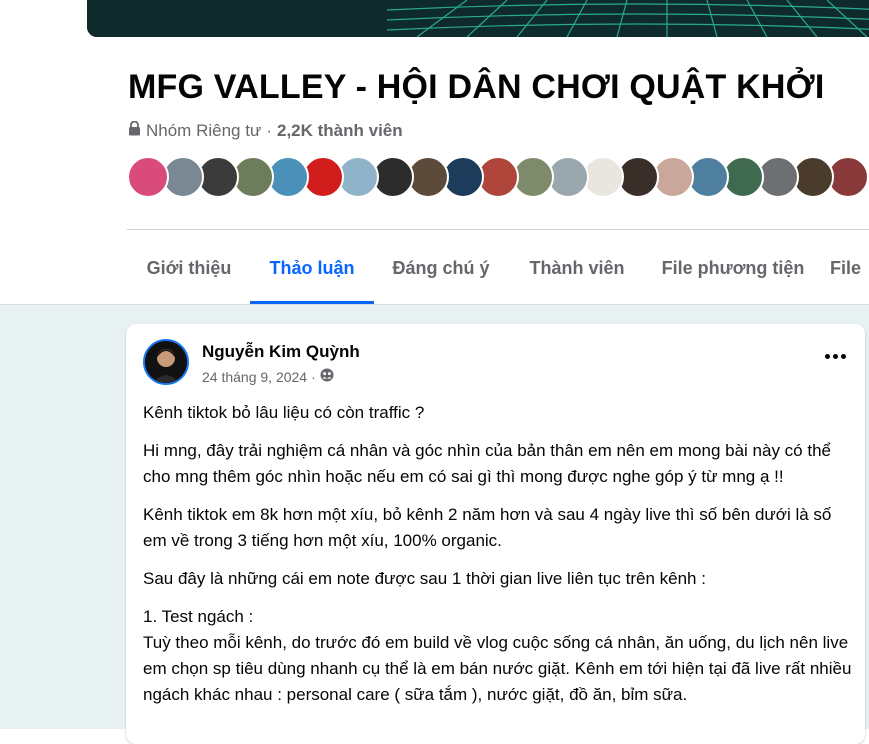 Image resolution: width=869 pixels, height=744 pixels. Describe the element at coordinates (340, 131) in the screenshot. I see `member-count-link: 2,2K thành viên` at that location.